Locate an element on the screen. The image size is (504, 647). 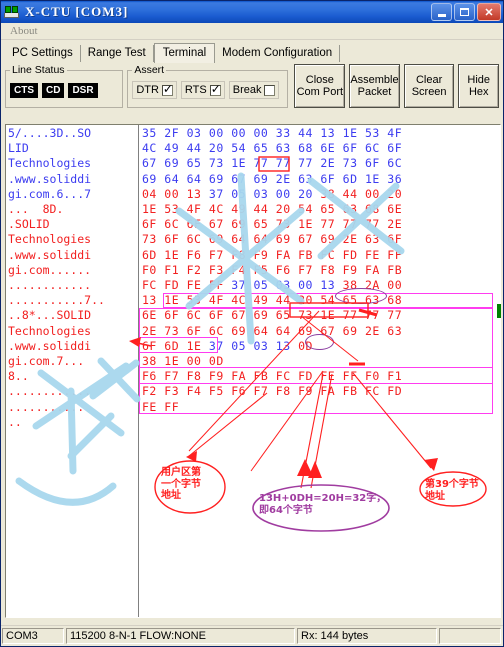
hex-byte: FD is located at coordinates (172, 285).